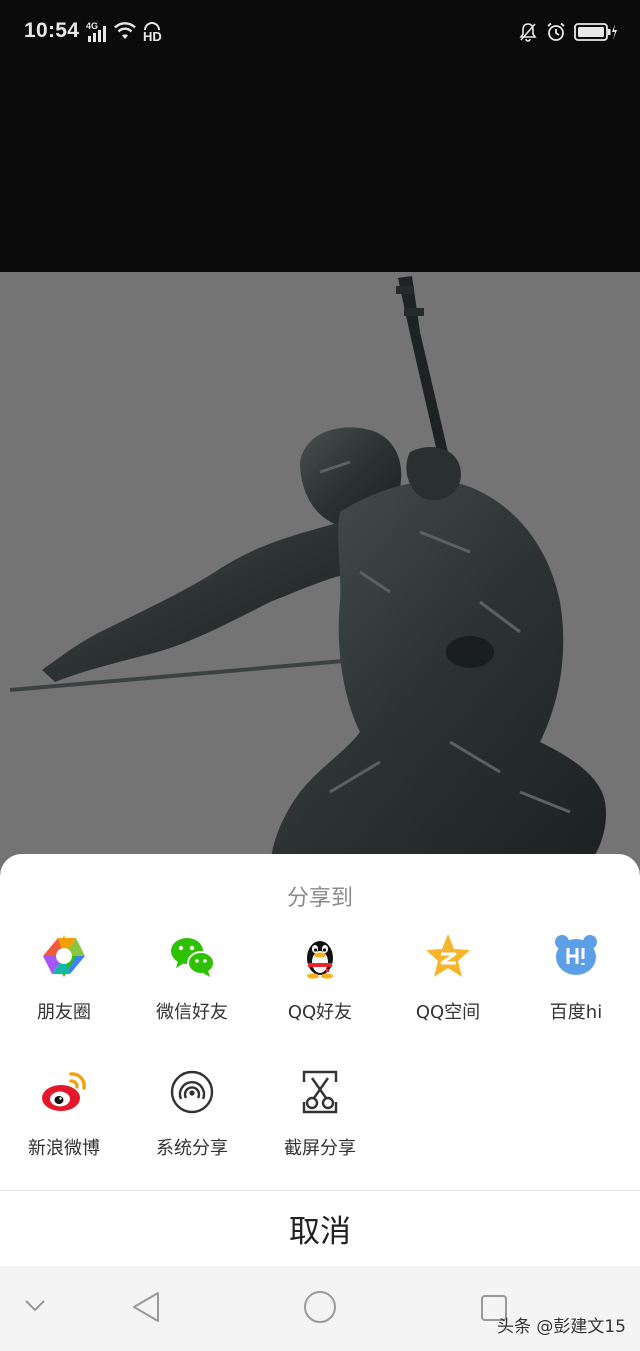 The image size is (640, 1351). What do you see at coordinates (576, 1012) in the screenshot?
I see `share-label: 百度hi` at bounding box center [576, 1012].